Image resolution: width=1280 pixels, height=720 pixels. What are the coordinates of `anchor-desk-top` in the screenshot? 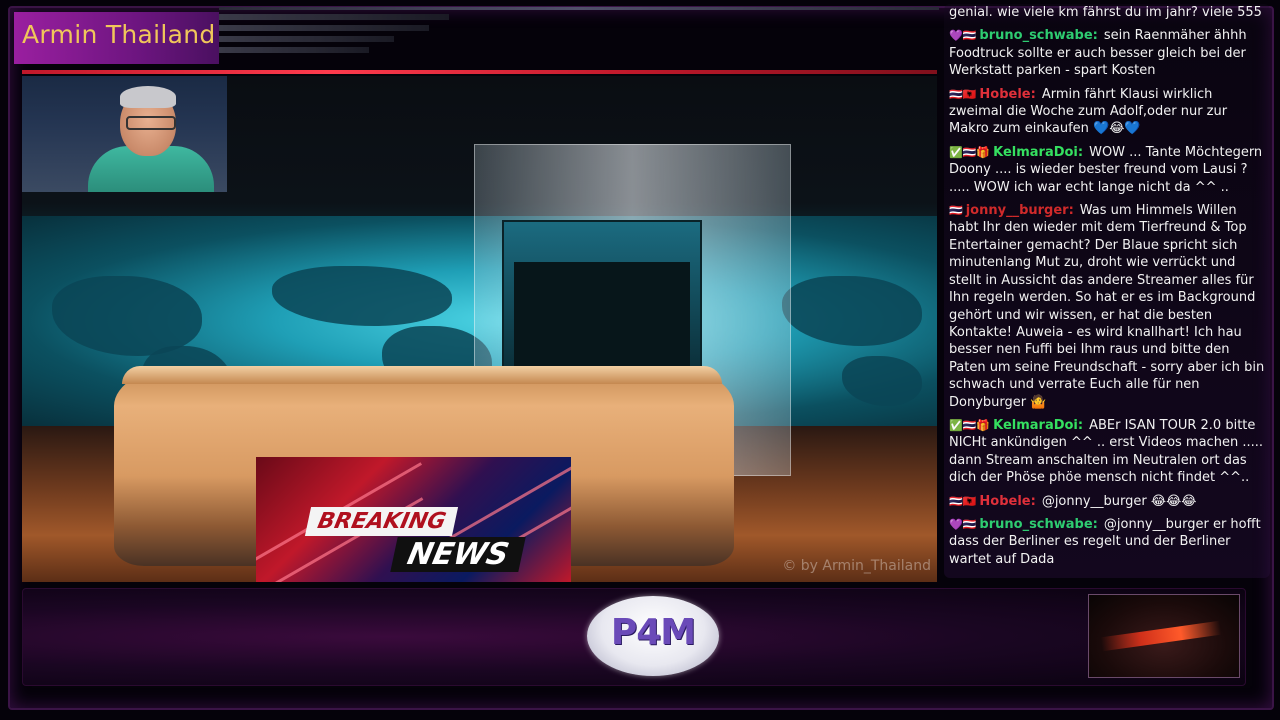 It's located at (422, 375).